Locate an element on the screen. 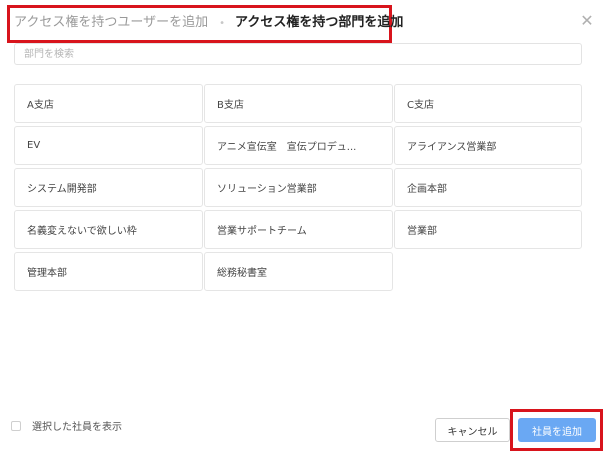 The width and height of the screenshot is (606, 456). tab-add-users: アクセス権を持つユーザーを追加 is located at coordinates (111, 23).